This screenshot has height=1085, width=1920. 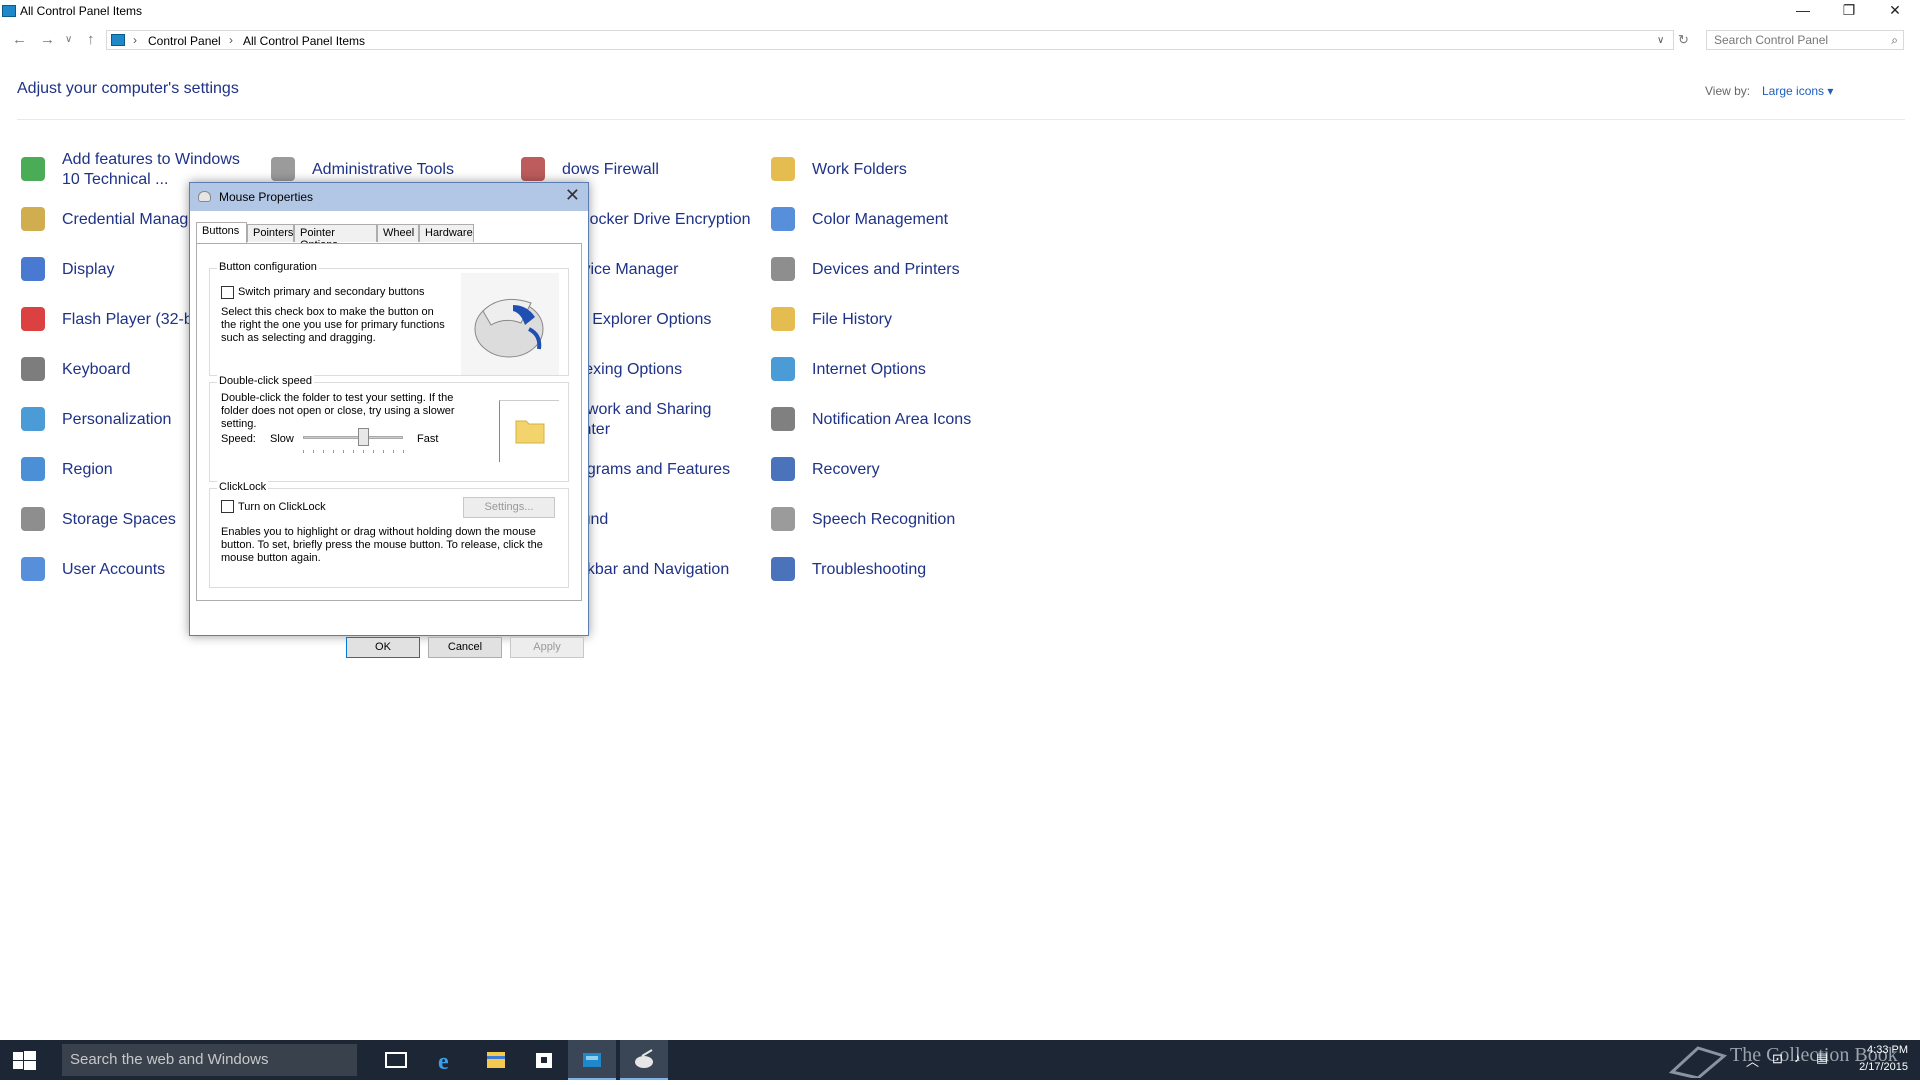 I want to click on dialog-close-button: ✕, so click(x=572, y=195).